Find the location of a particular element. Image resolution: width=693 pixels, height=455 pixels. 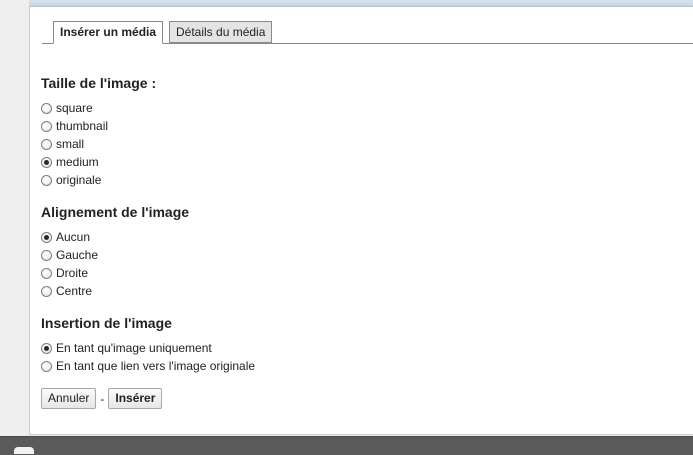

insert-option-label: En tant que lien vers l'image originale is located at coordinates (156, 366).